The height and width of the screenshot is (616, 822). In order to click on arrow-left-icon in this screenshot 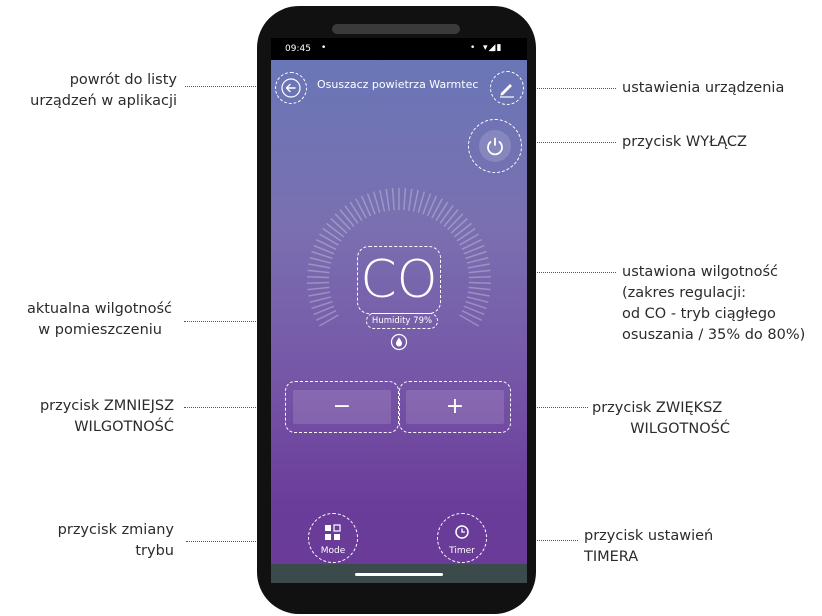, I will do `click(291, 88)`.